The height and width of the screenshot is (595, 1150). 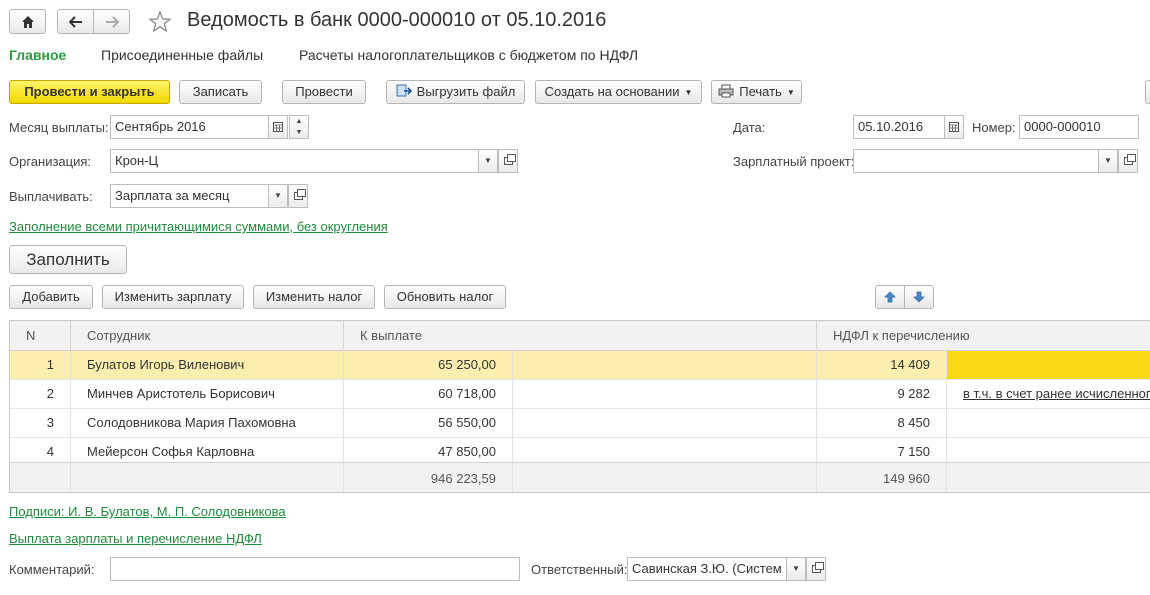 What do you see at coordinates (315, 569) in the screenshot?
I see `comment-input` at bounding box center [315, 569].